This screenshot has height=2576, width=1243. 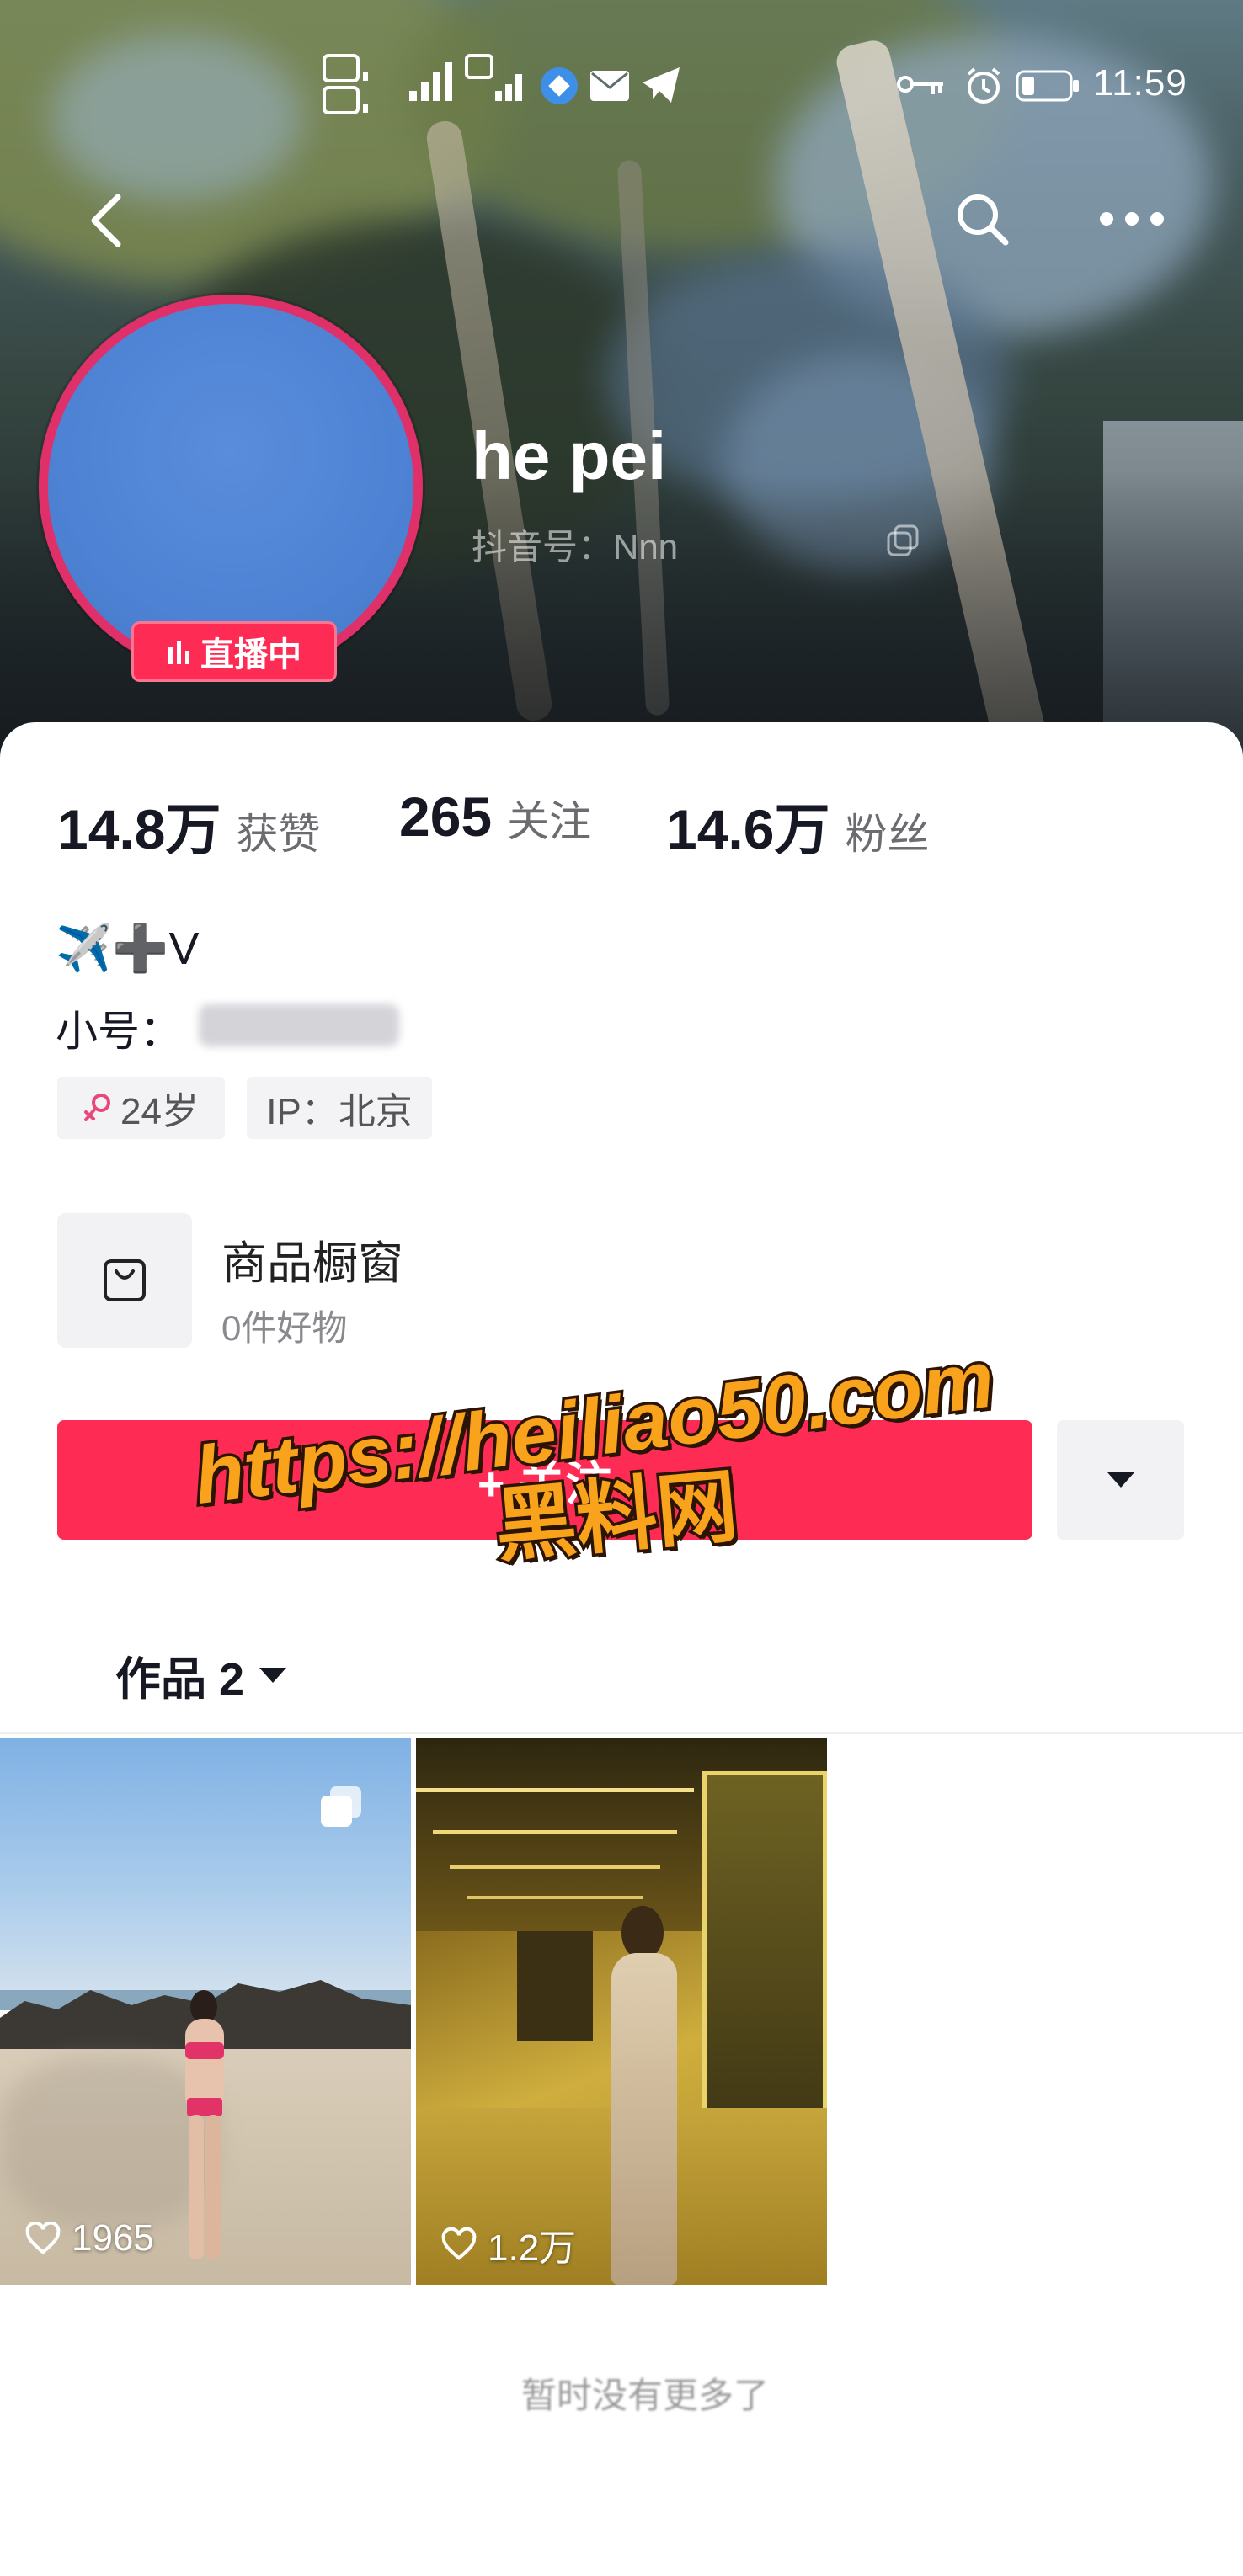 I want to click on tab-works-label: 作品 2, so click(x=180, y=1680).